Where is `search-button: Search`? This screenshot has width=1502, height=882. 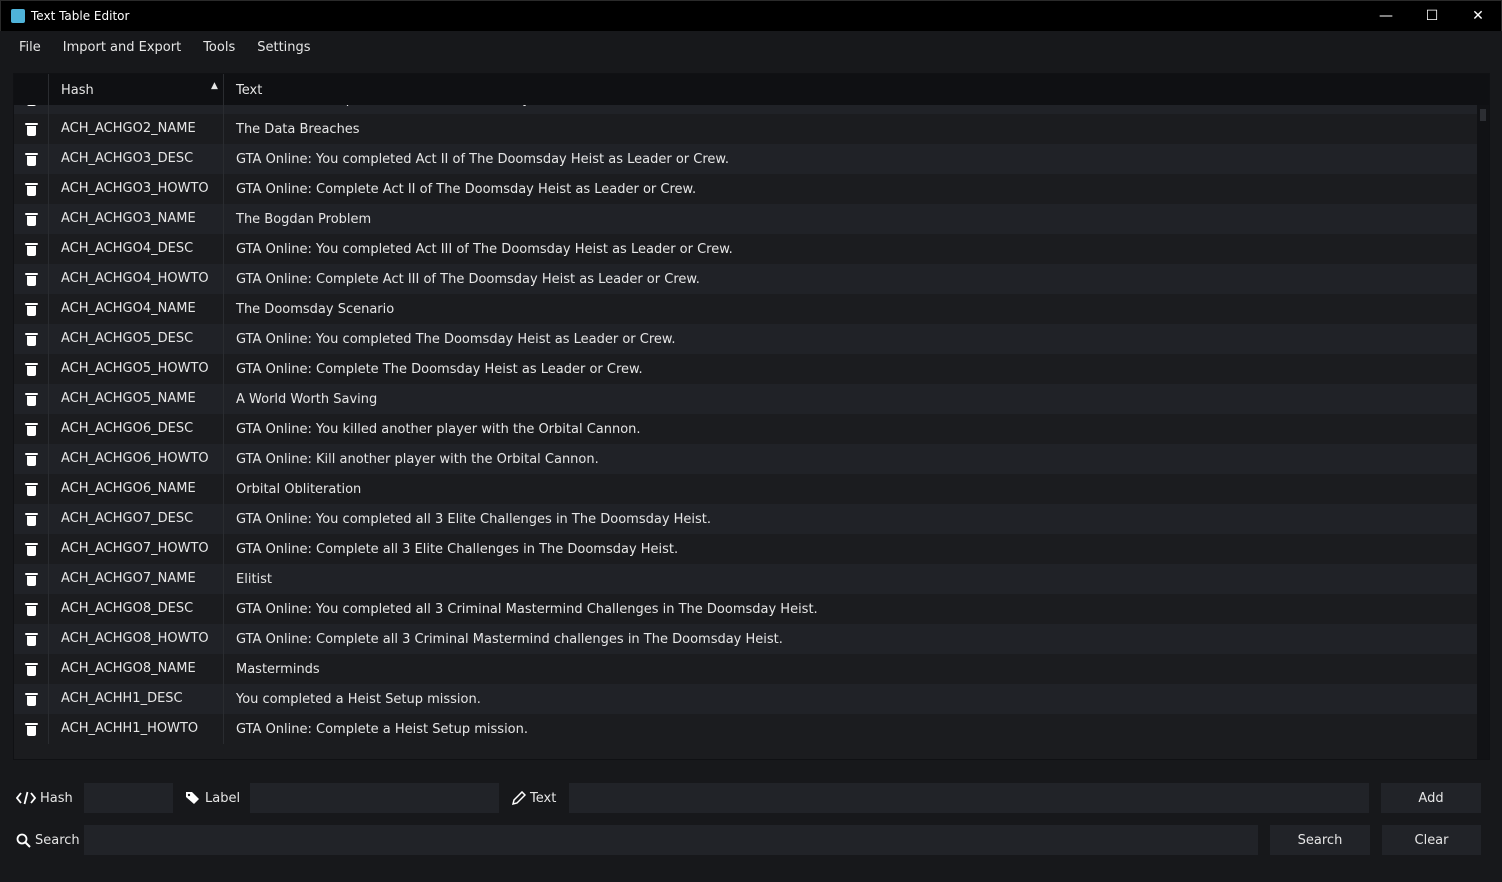 search-button: Search is located at coordinates (1320, 840).